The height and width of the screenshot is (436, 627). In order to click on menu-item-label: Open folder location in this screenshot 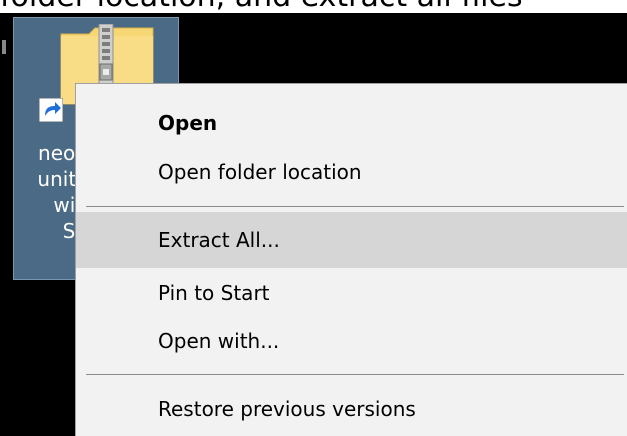, I will do `click(260, 172)`.